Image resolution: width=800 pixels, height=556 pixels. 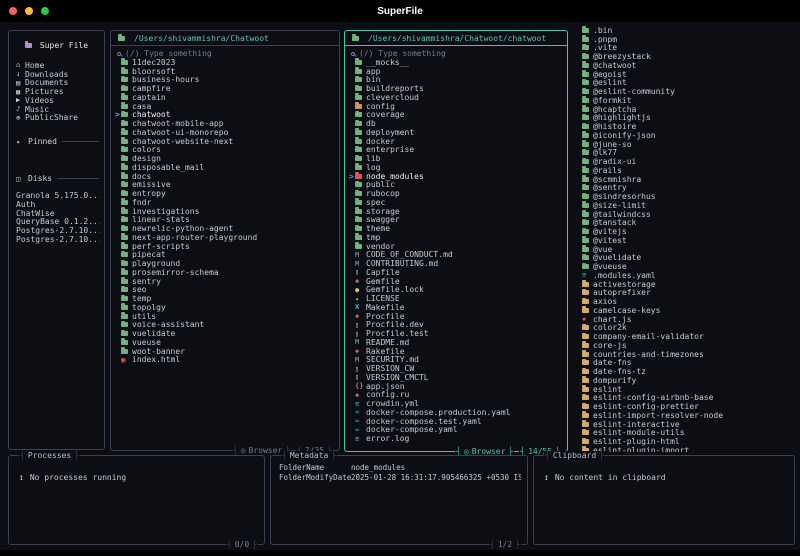 I want to click on file-row: countries-and-timezones, so click(x=686, y=354).